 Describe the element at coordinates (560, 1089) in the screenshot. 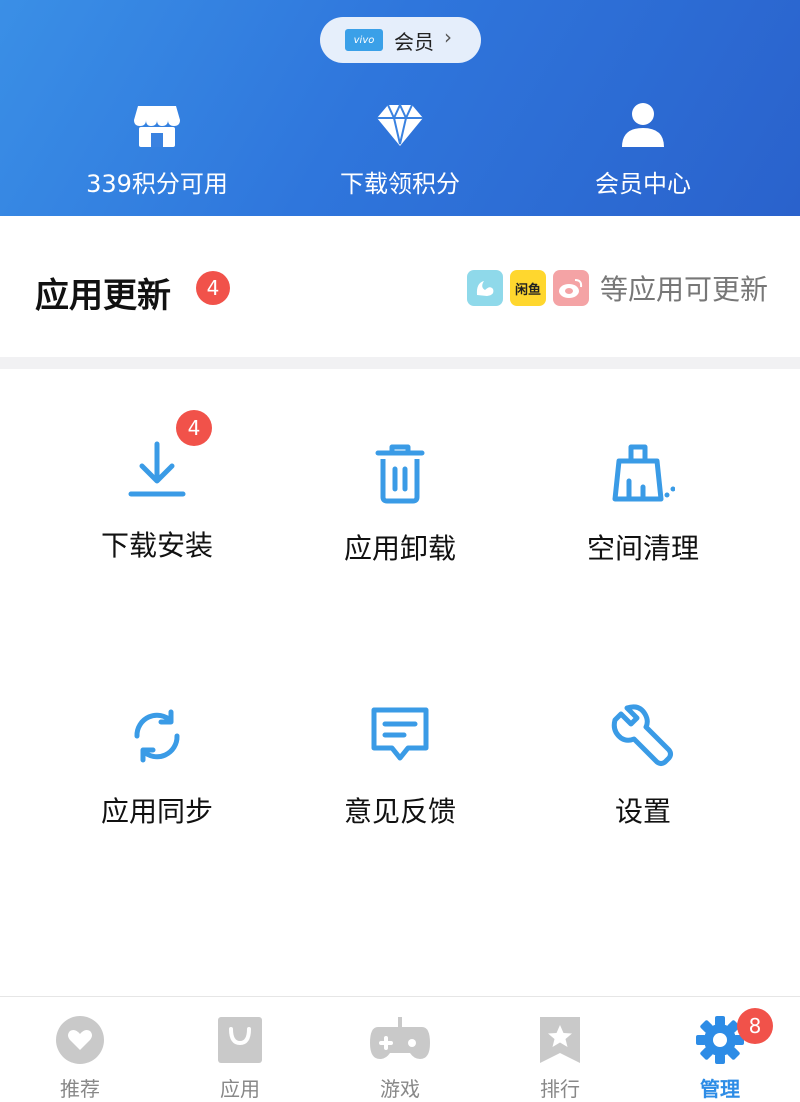

I see `nav-tab-ranking-label: 排行` at that location.